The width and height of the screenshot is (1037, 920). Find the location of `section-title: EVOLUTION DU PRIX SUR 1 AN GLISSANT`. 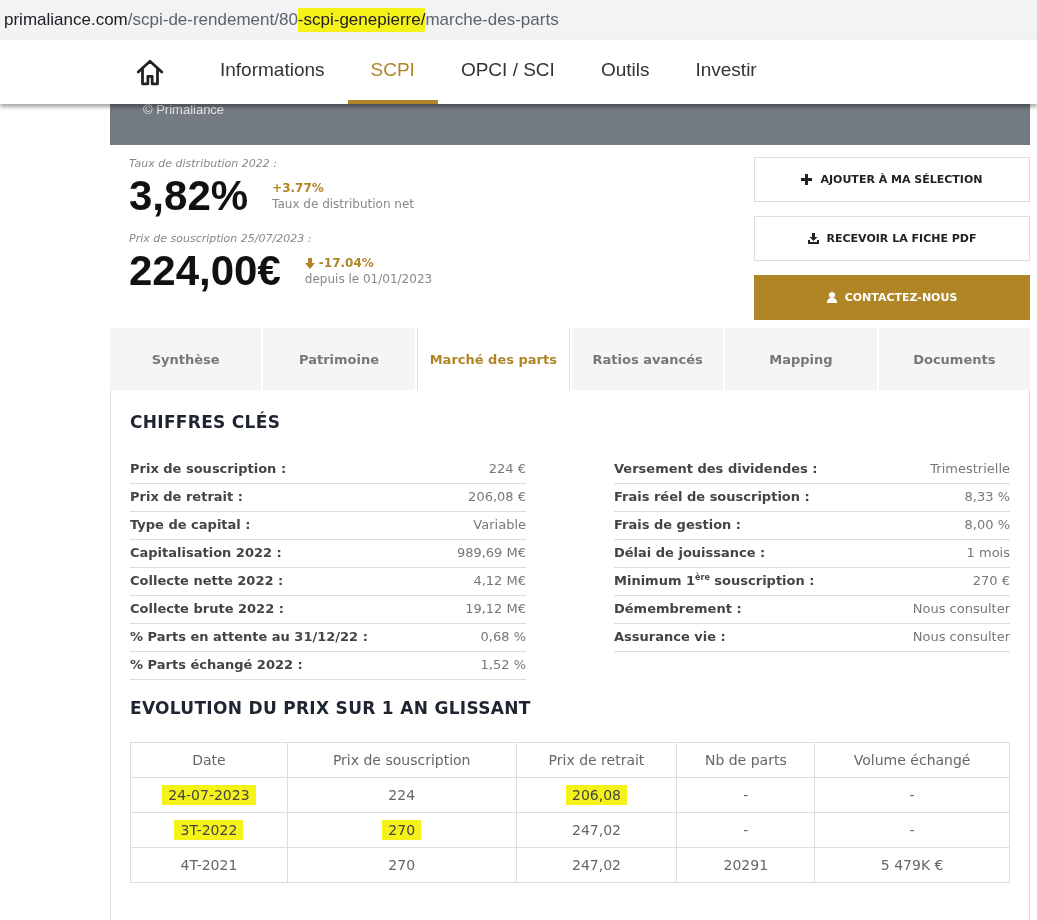

section-title: EVOLUTION DU PRIX SUR 1 AN GLISSANT is located at coordinates (331, 708).